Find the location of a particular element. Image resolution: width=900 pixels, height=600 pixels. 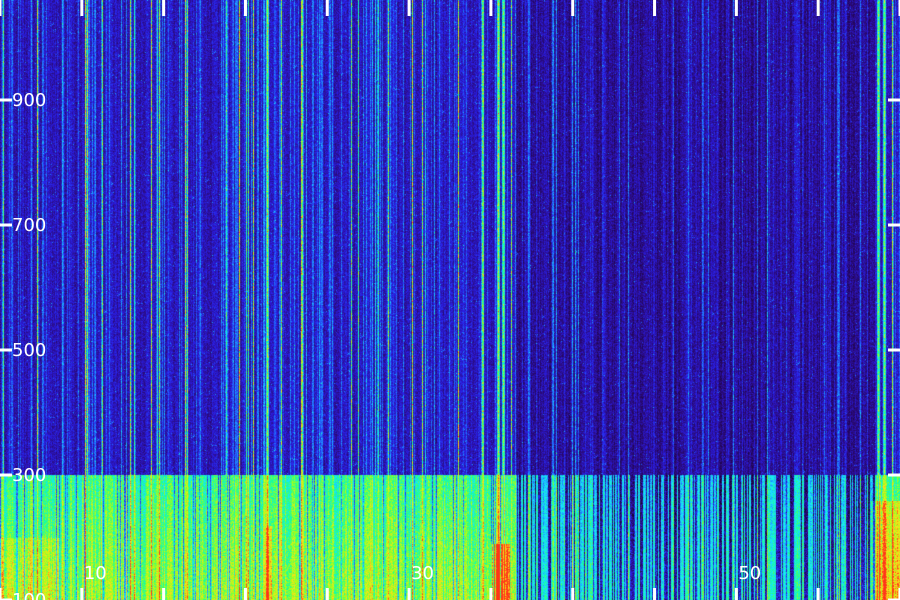

y-tick-label: 300 is located at coordinates (29, 475).